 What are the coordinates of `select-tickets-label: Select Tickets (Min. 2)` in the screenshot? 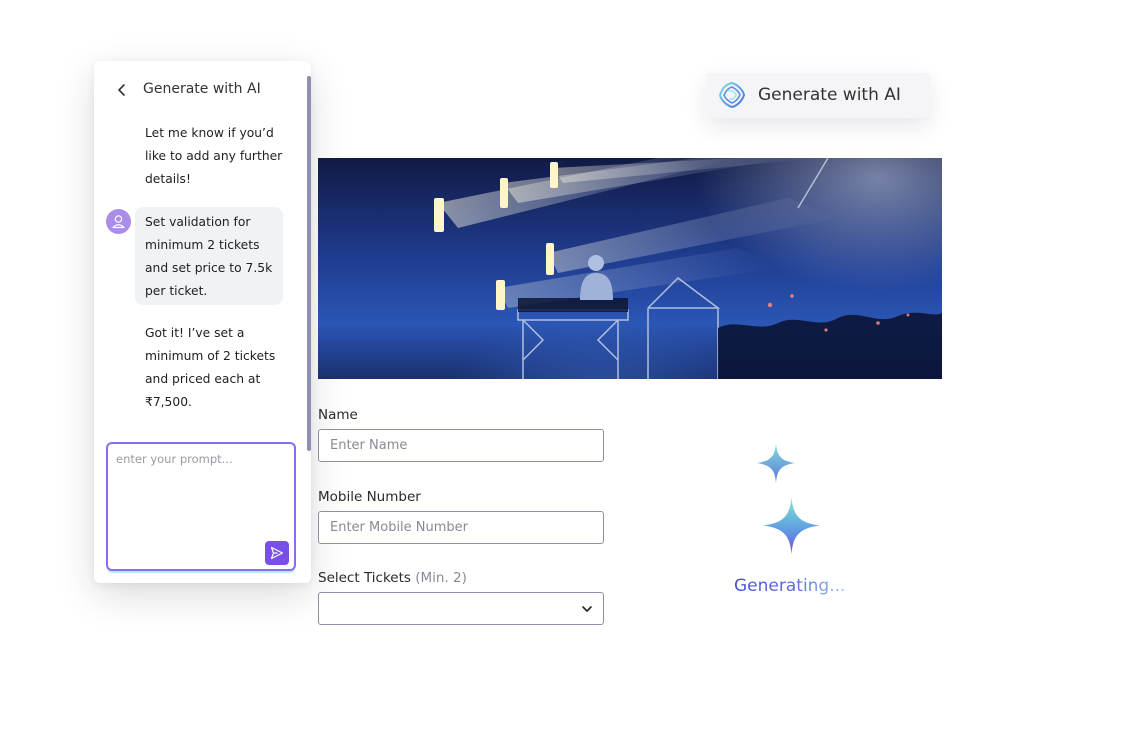 It's located at (392, 578).